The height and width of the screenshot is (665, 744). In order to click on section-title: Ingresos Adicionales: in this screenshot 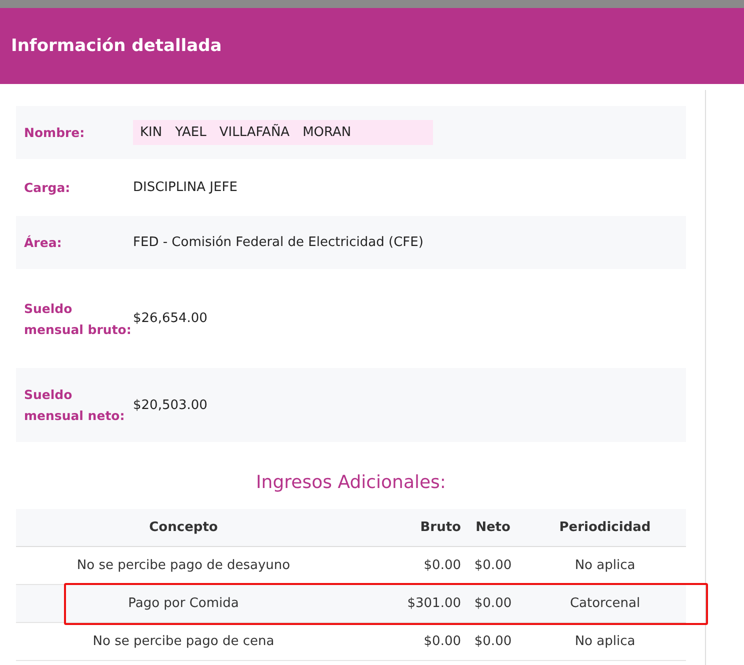, I will do `click(350, 482)`.